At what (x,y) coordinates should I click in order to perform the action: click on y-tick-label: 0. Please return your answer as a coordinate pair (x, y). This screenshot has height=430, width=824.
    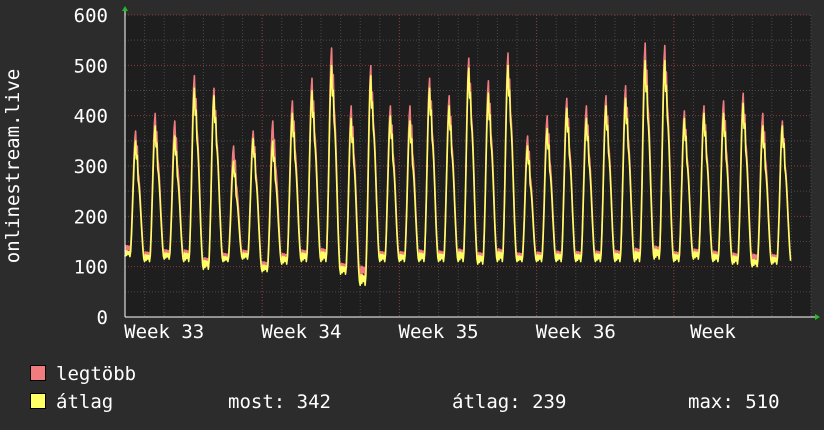
    Looking at the image, I should click on (102, 318).